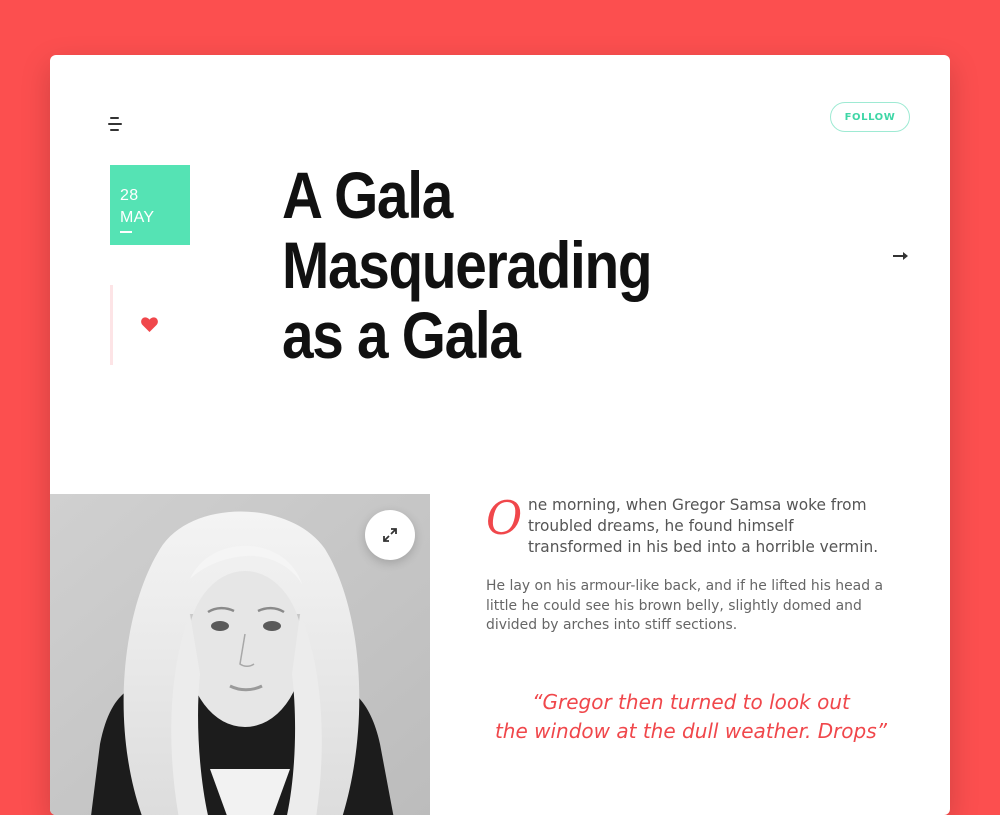  What do you see at coordinates (504, 518) in the screenshot?
I see `drop-cap: O` at bounding box center [504, 518].